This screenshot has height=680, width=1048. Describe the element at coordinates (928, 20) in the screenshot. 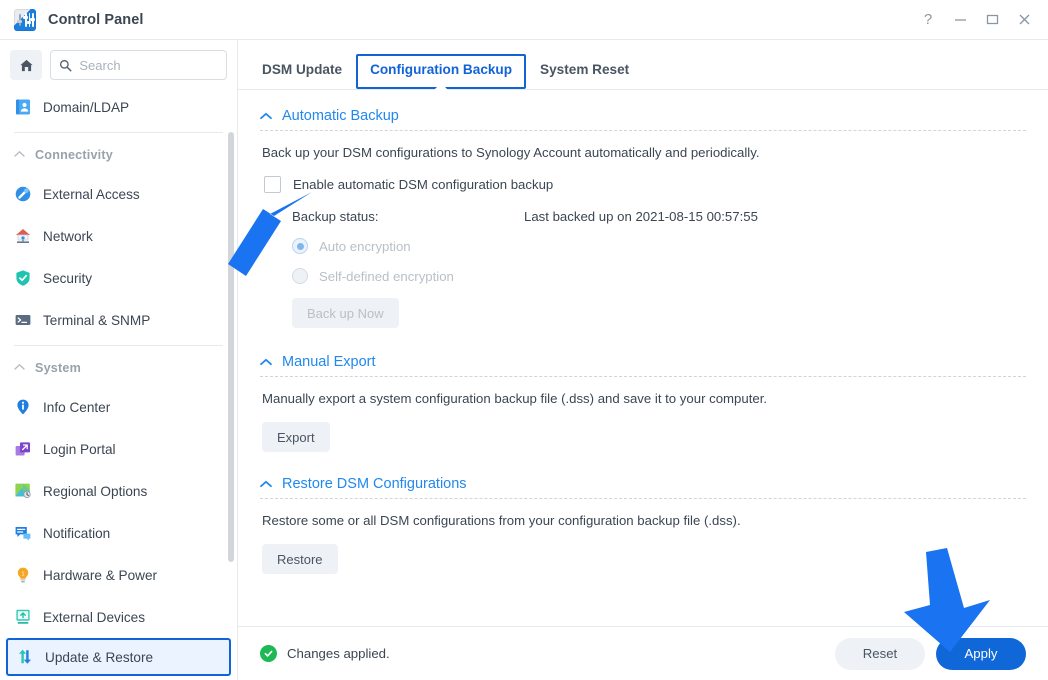

I see `help-button: ?` at that location.